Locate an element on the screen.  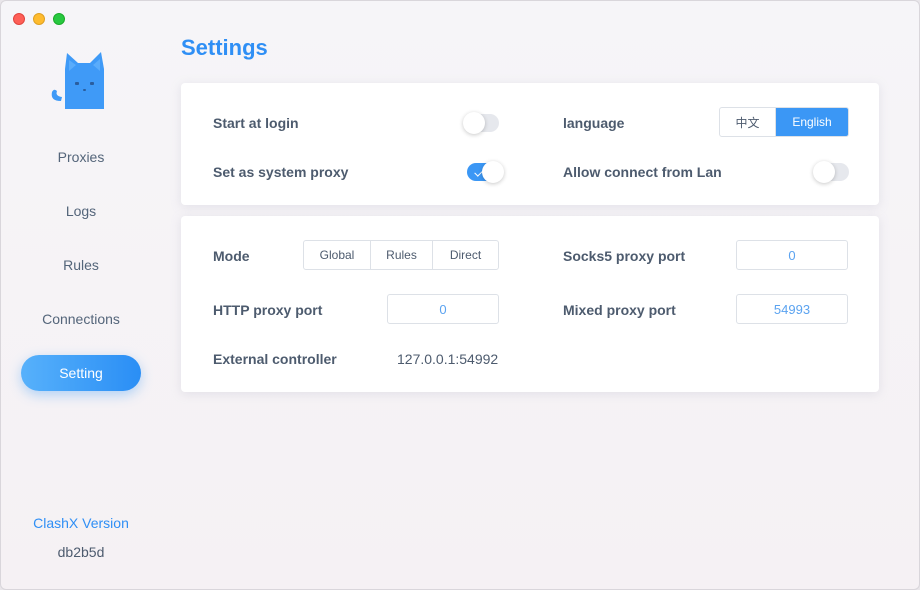
version-value: db2b5d is located at coordinates (81, 552).